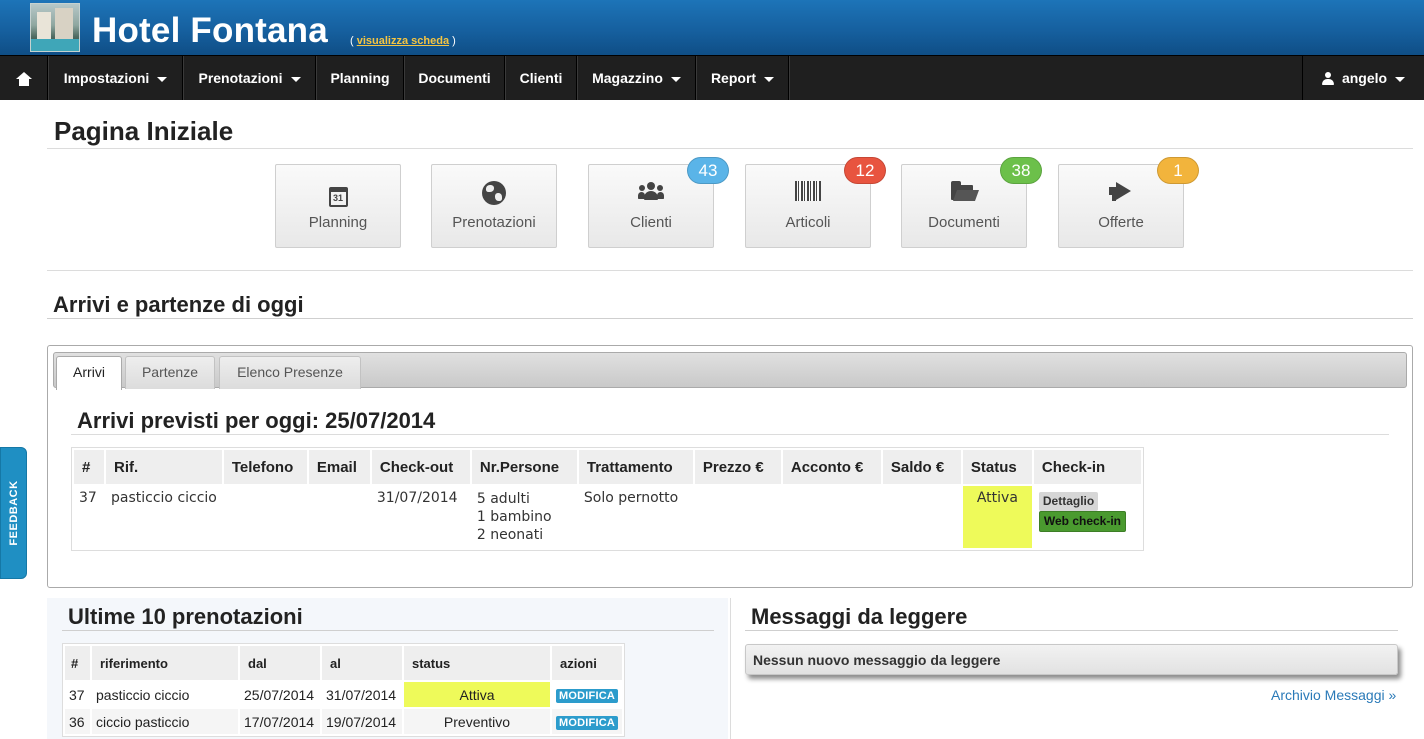  Describe the element at coordinates (164, 498) in the screenshot. I see `cell-rif: pasticcio ciccio` at that location.